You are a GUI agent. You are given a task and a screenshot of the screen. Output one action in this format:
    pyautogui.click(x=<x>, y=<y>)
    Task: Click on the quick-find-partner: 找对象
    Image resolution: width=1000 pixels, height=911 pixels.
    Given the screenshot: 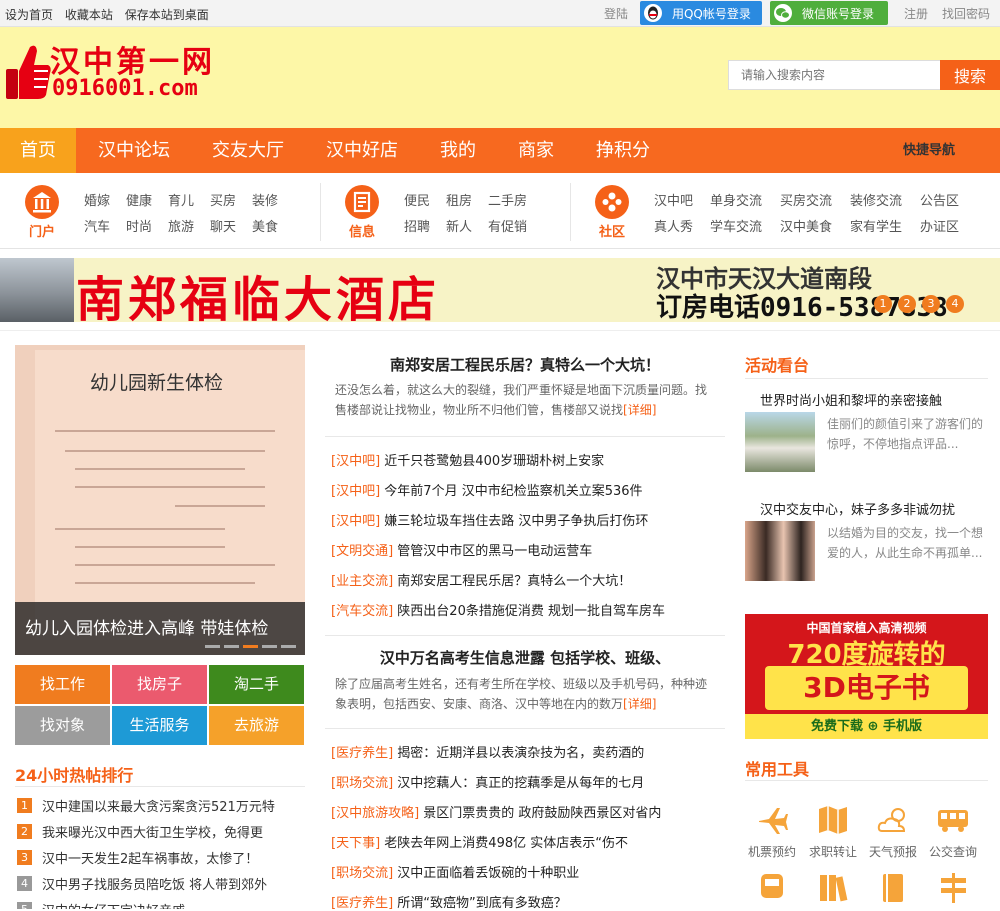 What is the action you would take?
    pyautogui.click(x=62, y=725)
    